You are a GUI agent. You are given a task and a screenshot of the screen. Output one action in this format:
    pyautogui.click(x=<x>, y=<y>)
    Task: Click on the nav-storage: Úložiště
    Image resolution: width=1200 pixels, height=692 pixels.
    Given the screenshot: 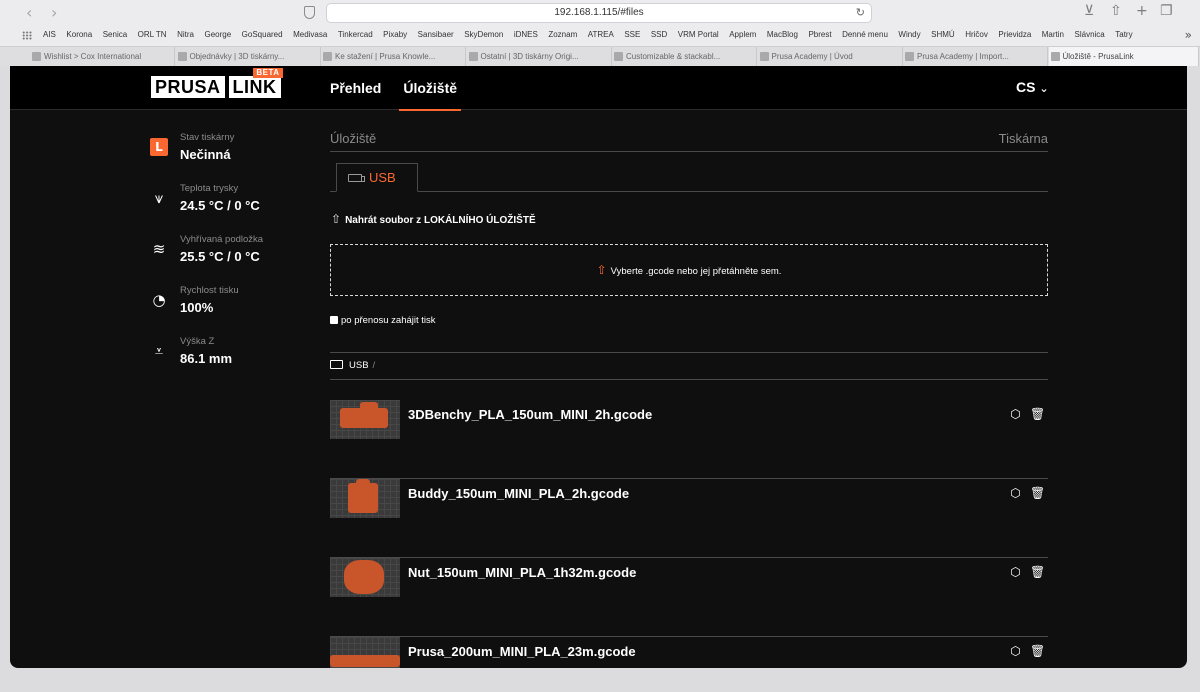 What is the action you would take?
    pyautogui.click(x=430, y=88)
    